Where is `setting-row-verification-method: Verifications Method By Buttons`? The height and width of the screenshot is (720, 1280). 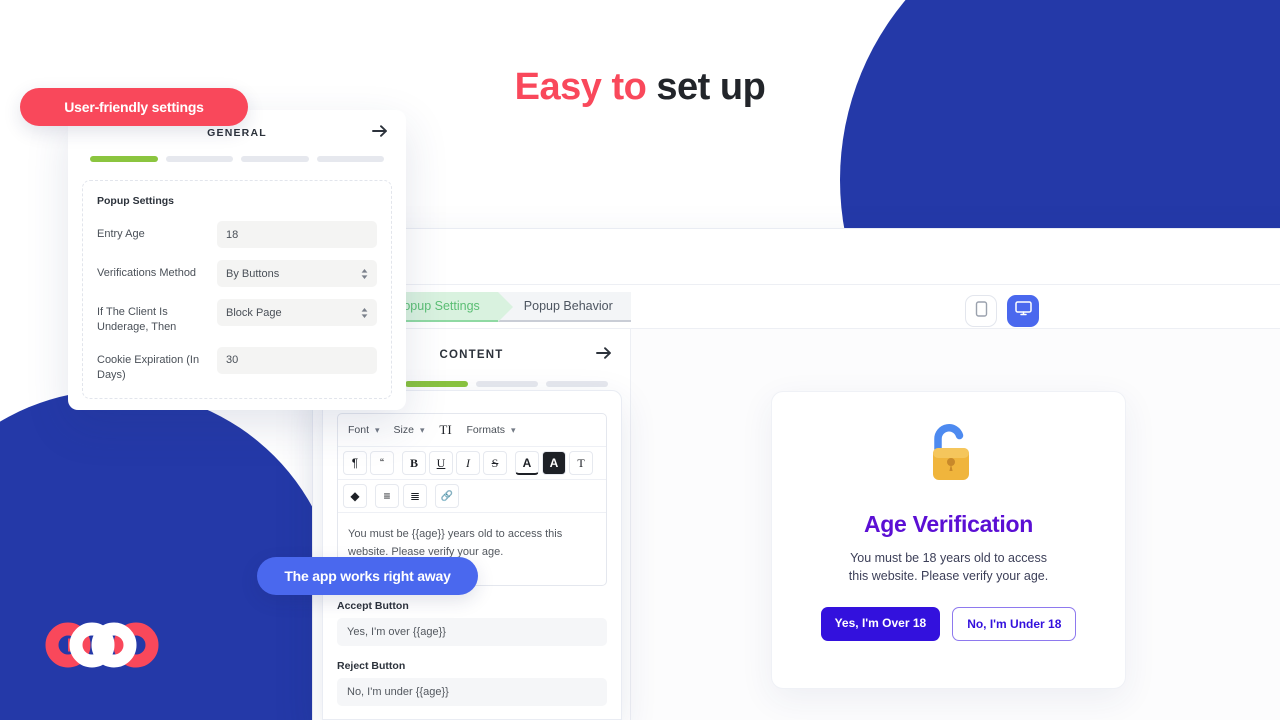 setting-row-verification-method: Verifications Method By Buttons is located at coordinates (237, 273).